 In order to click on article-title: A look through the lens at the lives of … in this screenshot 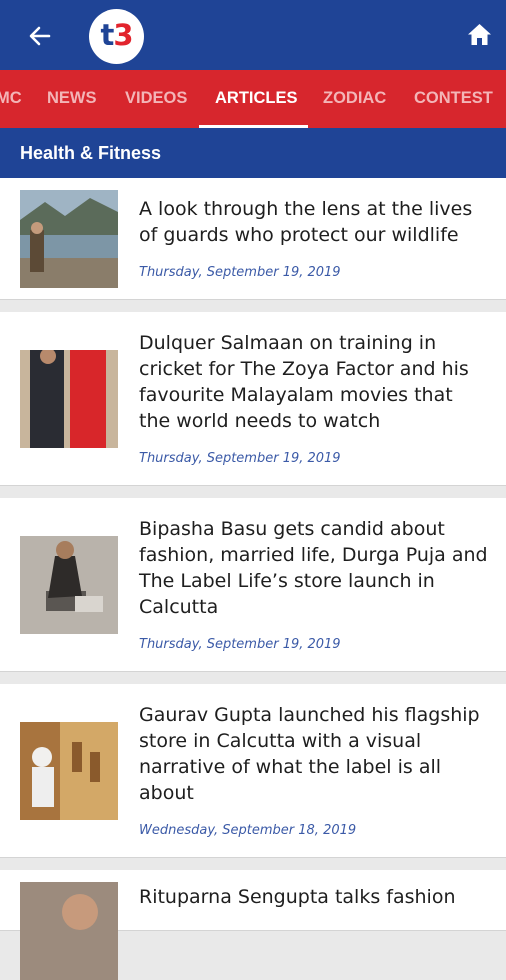, I will do `click(306, 222)`.